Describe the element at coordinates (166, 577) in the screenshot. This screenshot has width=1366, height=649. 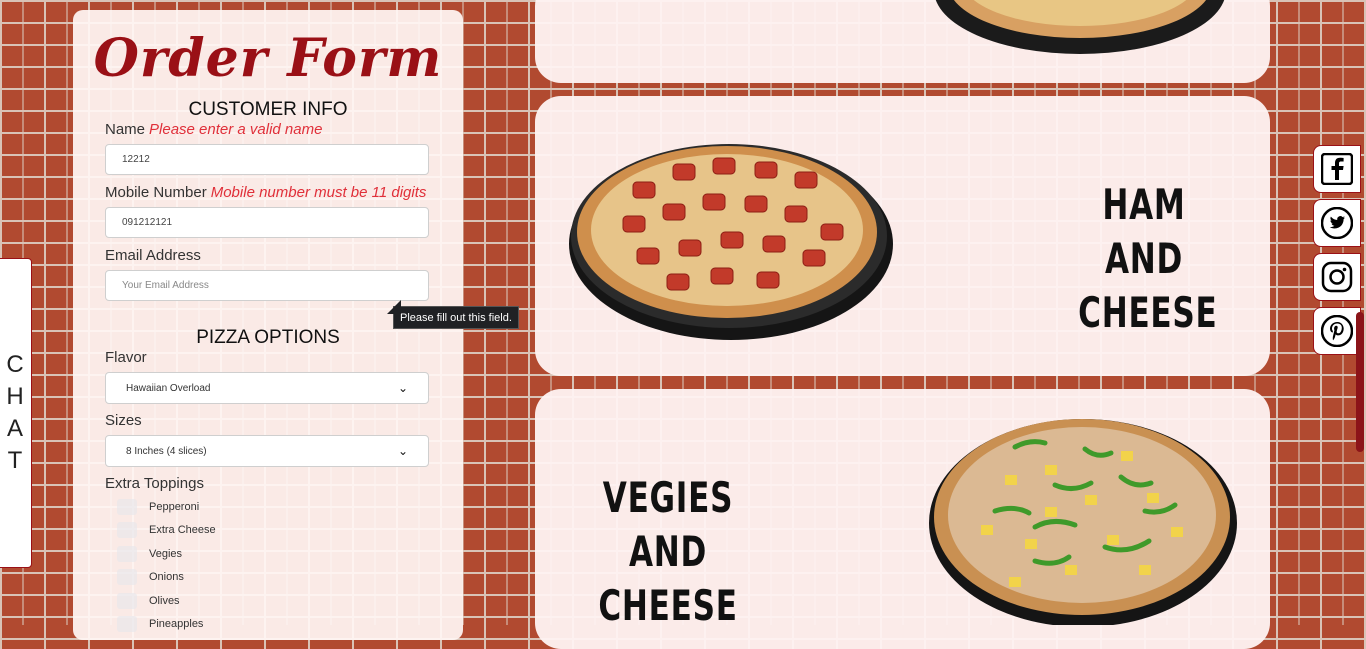
I see `topping-label: Onions` at that location.